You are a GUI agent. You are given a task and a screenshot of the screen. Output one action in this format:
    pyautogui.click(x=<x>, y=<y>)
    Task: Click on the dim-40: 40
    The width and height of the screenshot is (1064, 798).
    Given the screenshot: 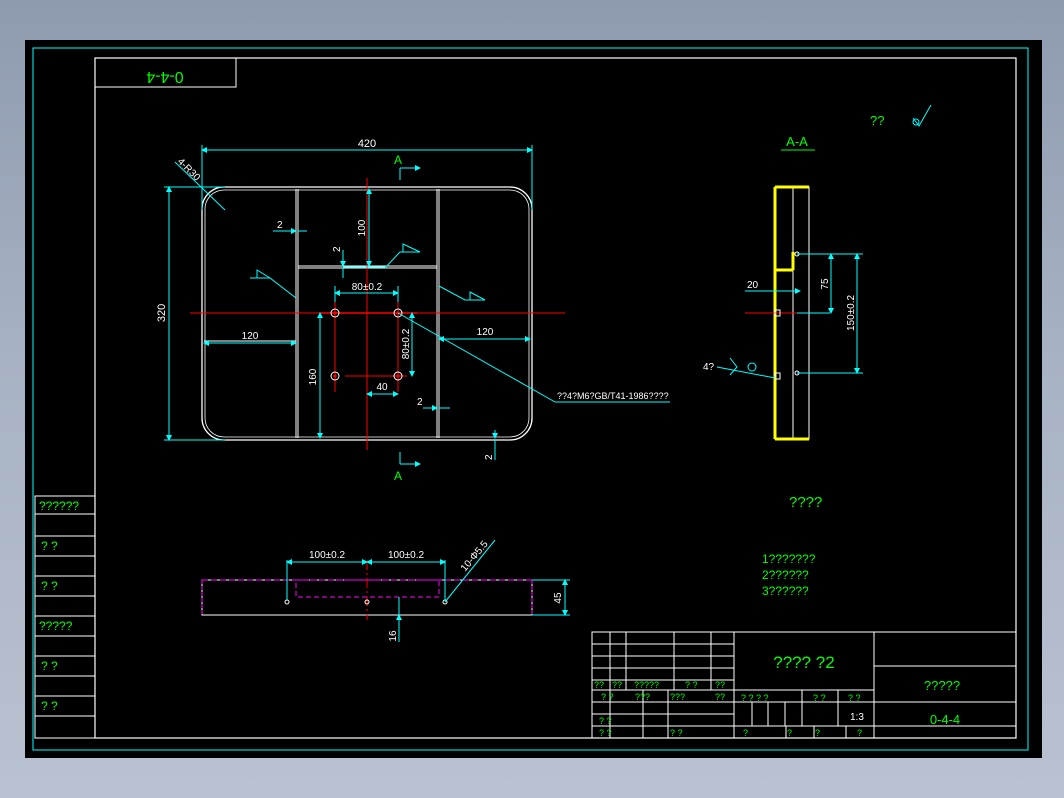 What is the action you would take?
    pyautogui.click(x=382, y=387)
    